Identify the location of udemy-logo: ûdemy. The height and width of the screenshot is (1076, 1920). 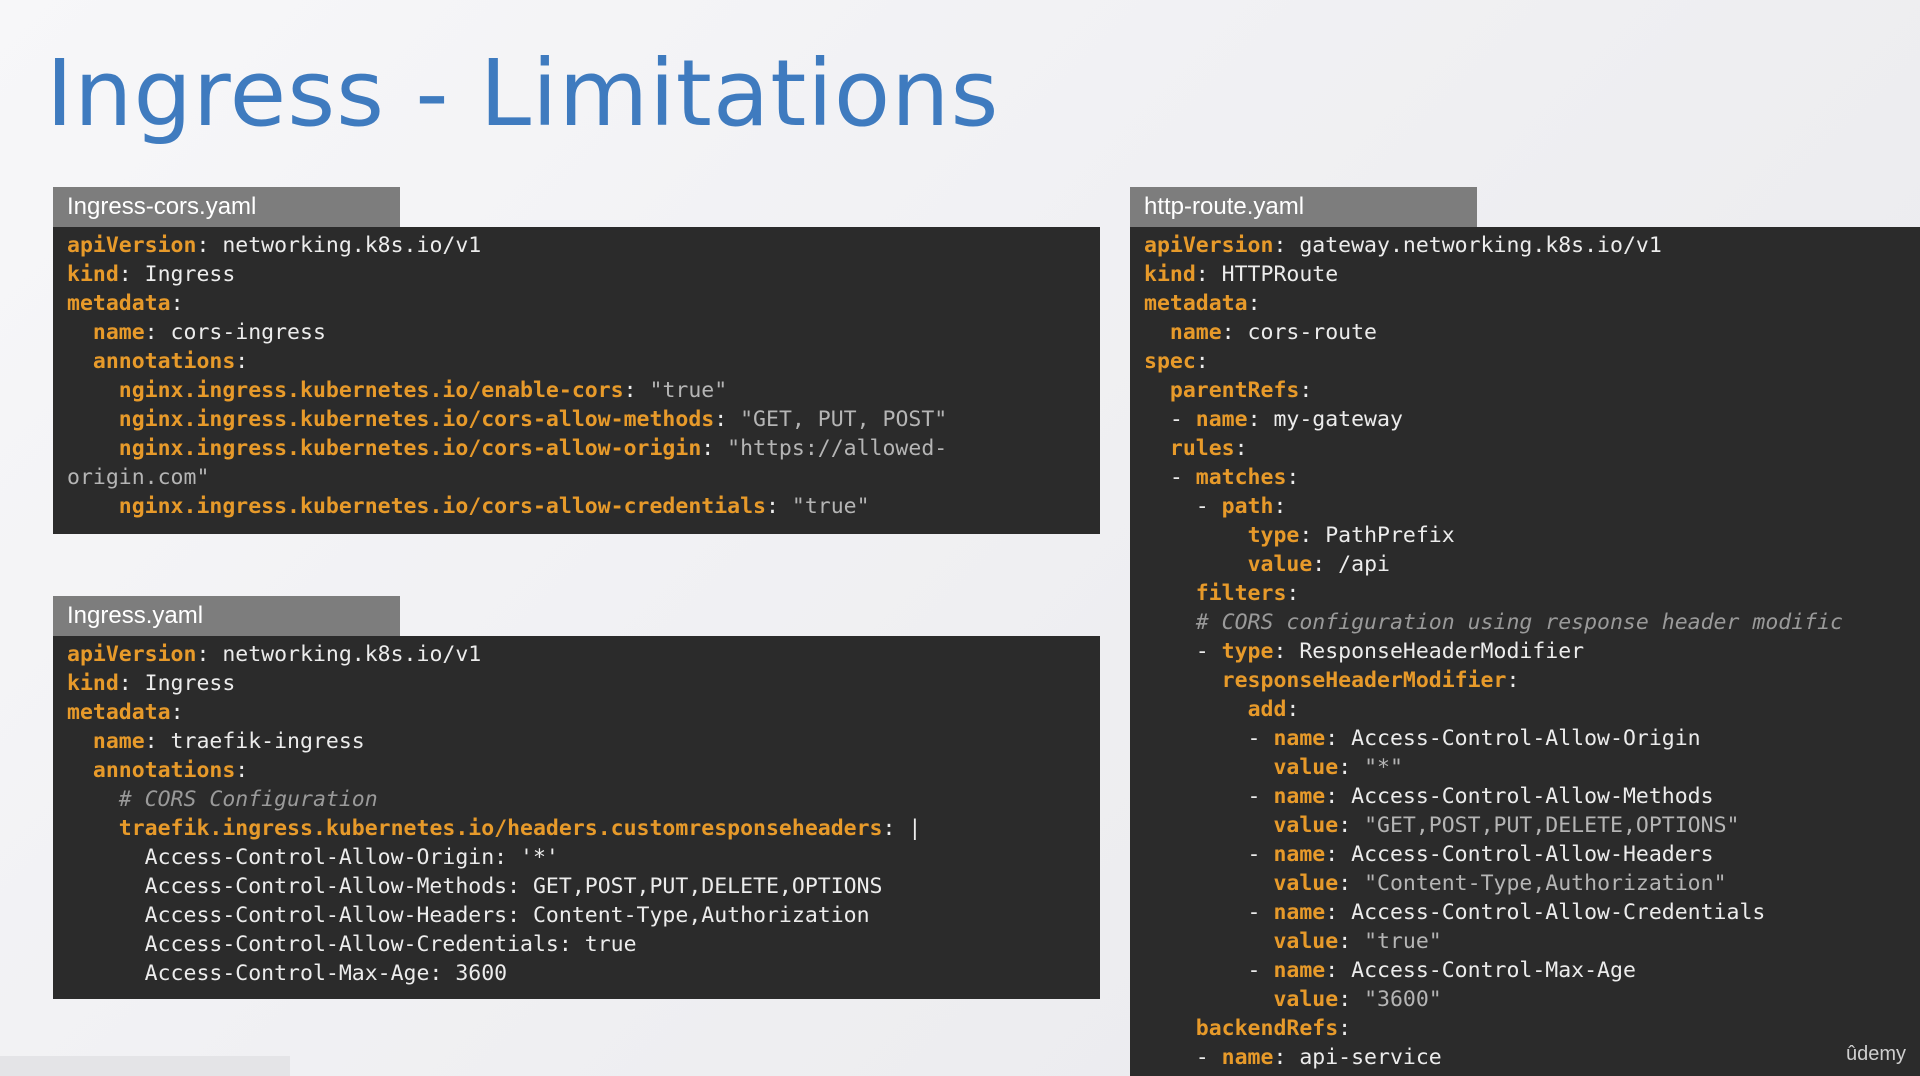
(1875, 1054).